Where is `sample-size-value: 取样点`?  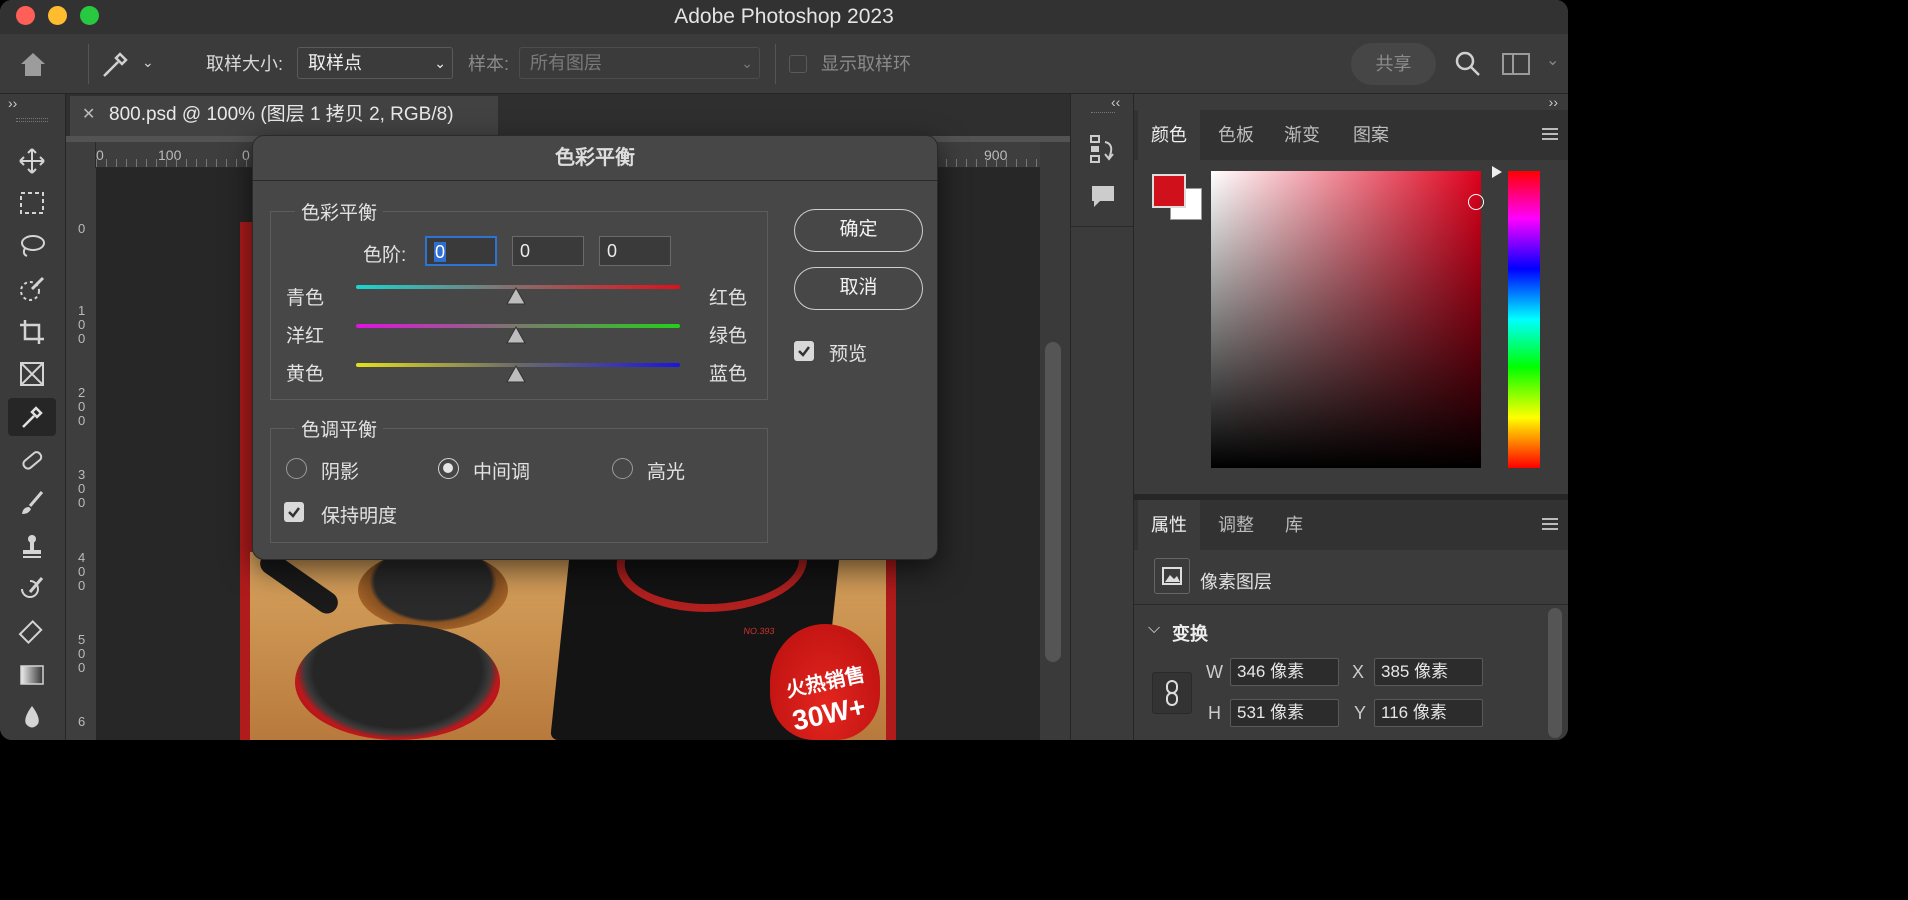 sample-size-value: 取样点 is located at coordinates (335, 63).